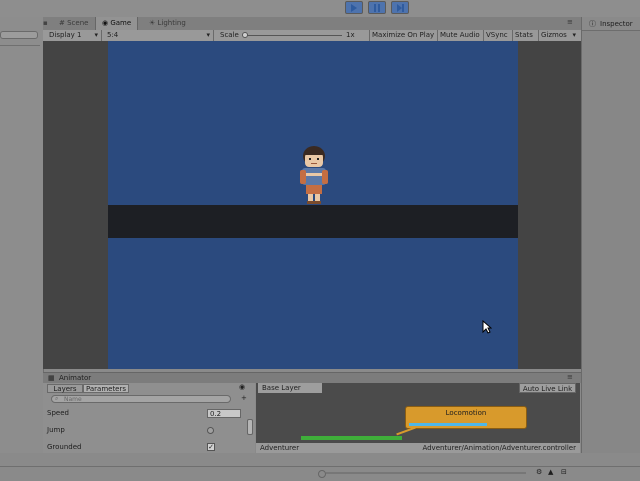 The width and height of the screenshot is (640, 481). I want to click on state-node-locomotion: Locomotion, so click(466, 417).